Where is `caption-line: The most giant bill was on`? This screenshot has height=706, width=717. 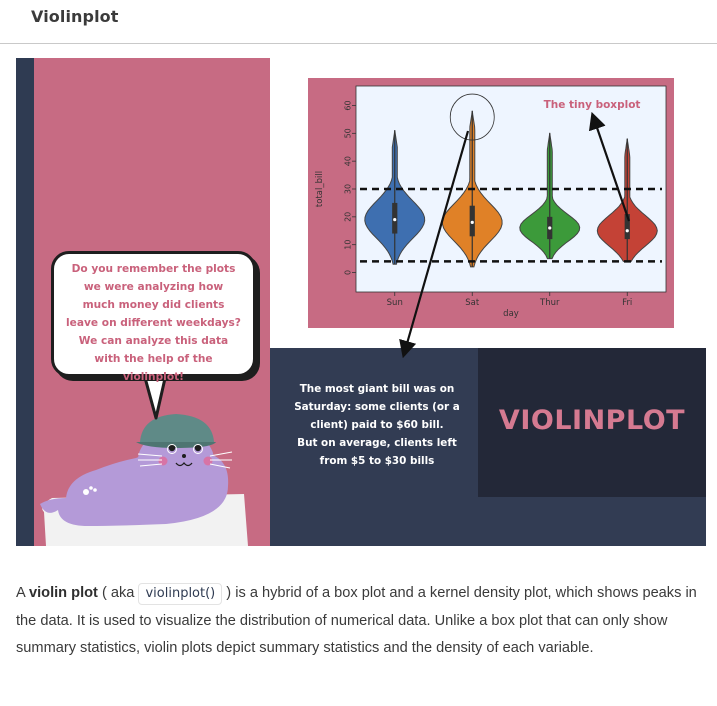
caption-line: The most giant bill was on is located at coordinates (377, 389).